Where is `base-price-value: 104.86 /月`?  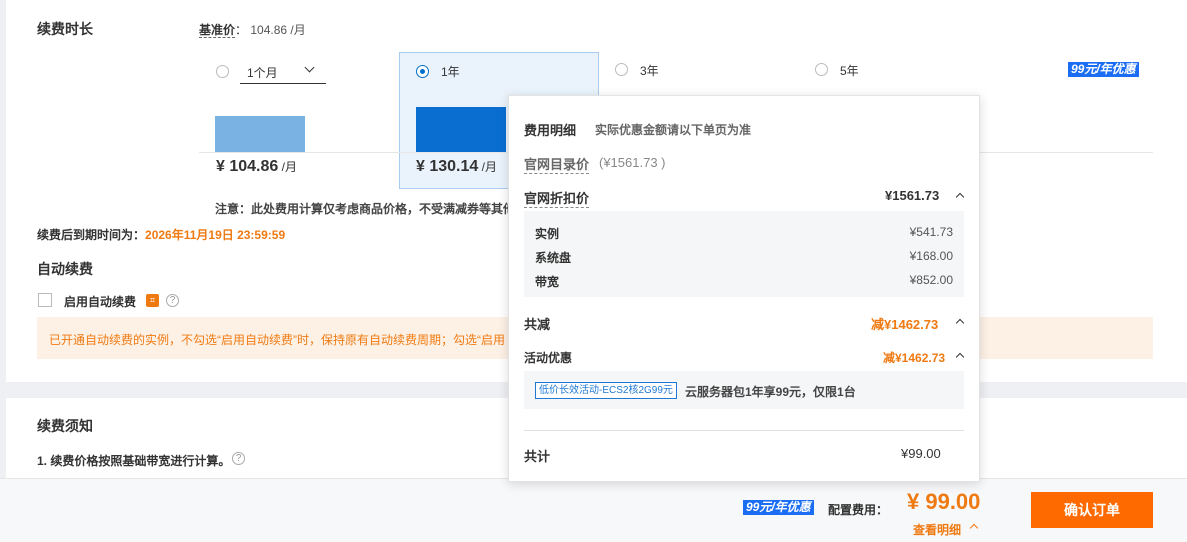
base-price-value: 104.86 /月 is located at coordinates (278, 30).